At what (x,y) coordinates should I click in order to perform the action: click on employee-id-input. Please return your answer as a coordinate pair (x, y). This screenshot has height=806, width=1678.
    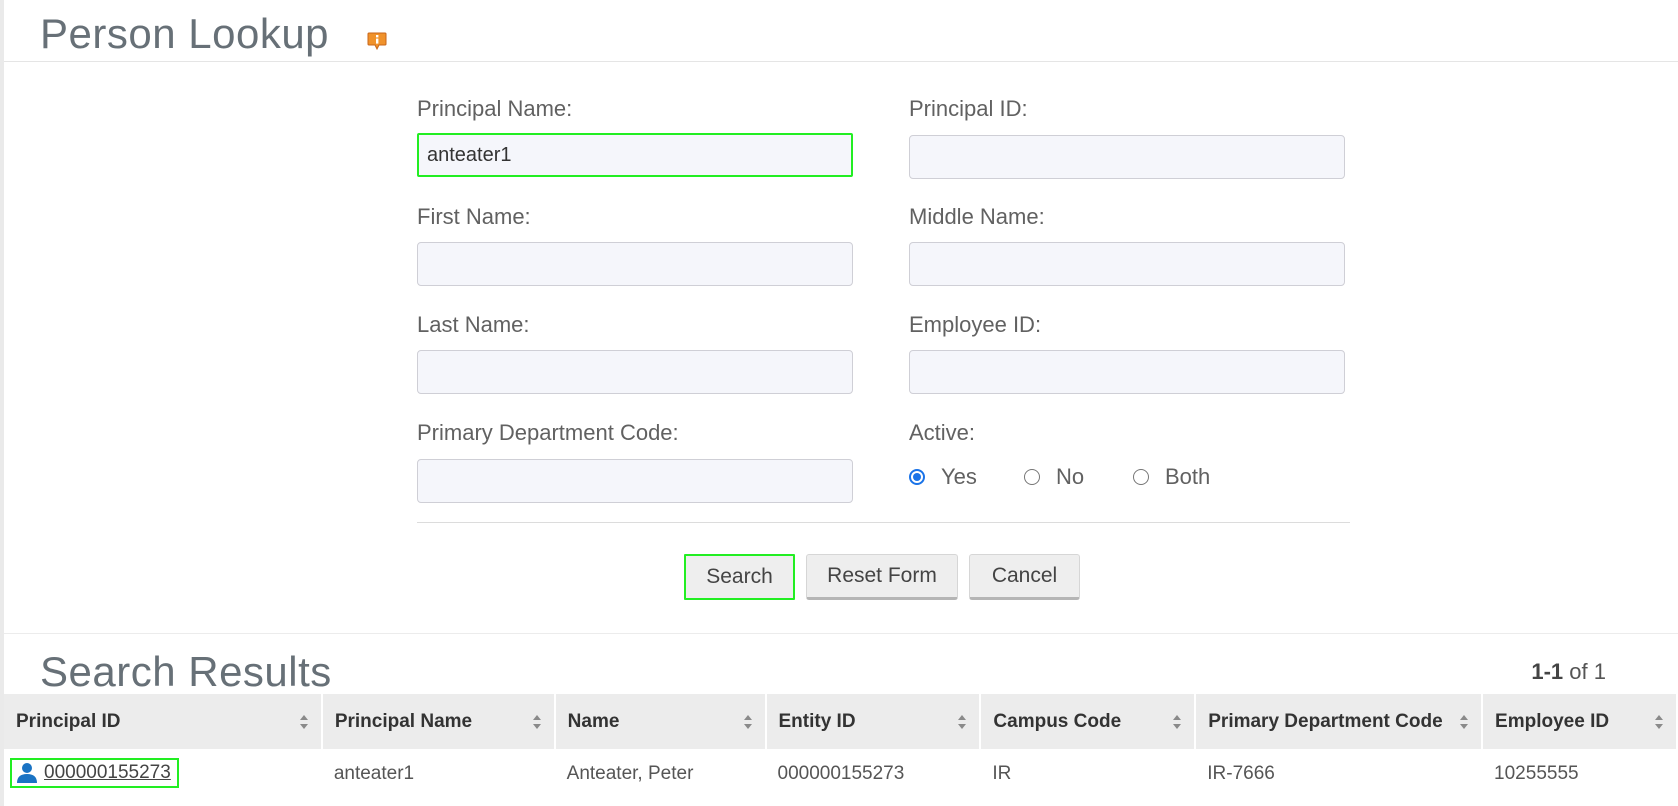
    Looking at the image, I should click on (1127, 372).